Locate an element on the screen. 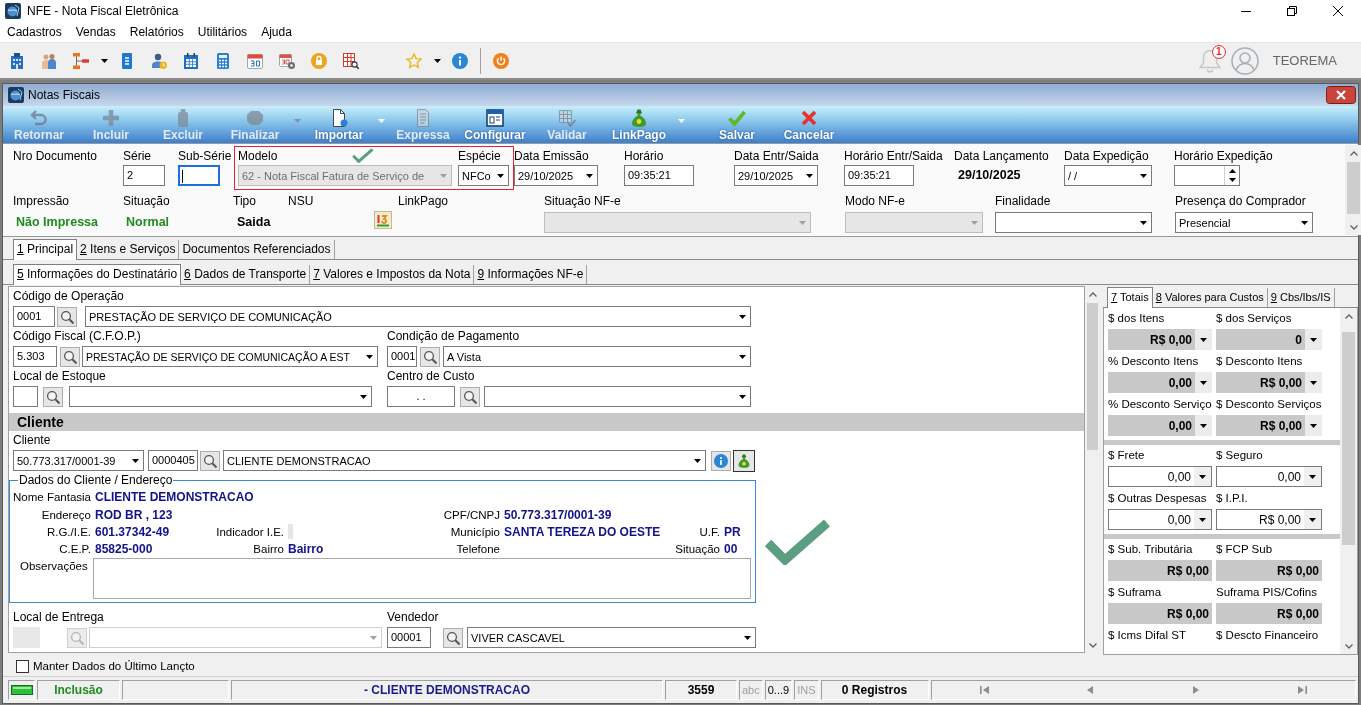 This screenshot has width=1361, height=705. info-icon is located at coordinates (460, 60).